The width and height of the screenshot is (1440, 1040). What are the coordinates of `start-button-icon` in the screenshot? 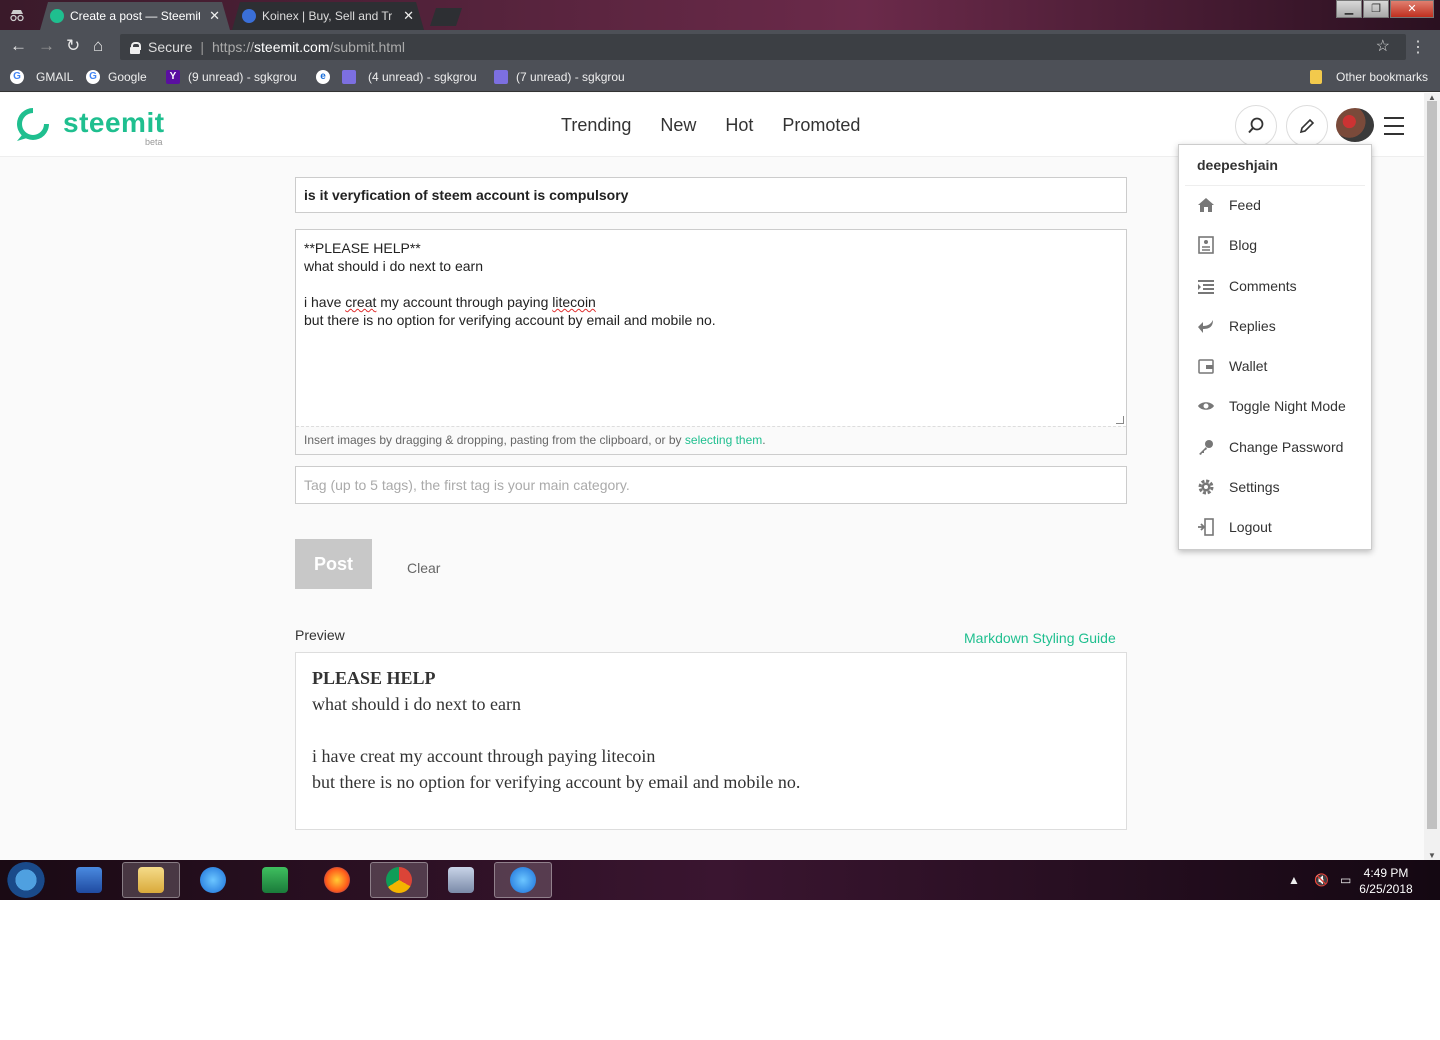 It's located at (26, 880).